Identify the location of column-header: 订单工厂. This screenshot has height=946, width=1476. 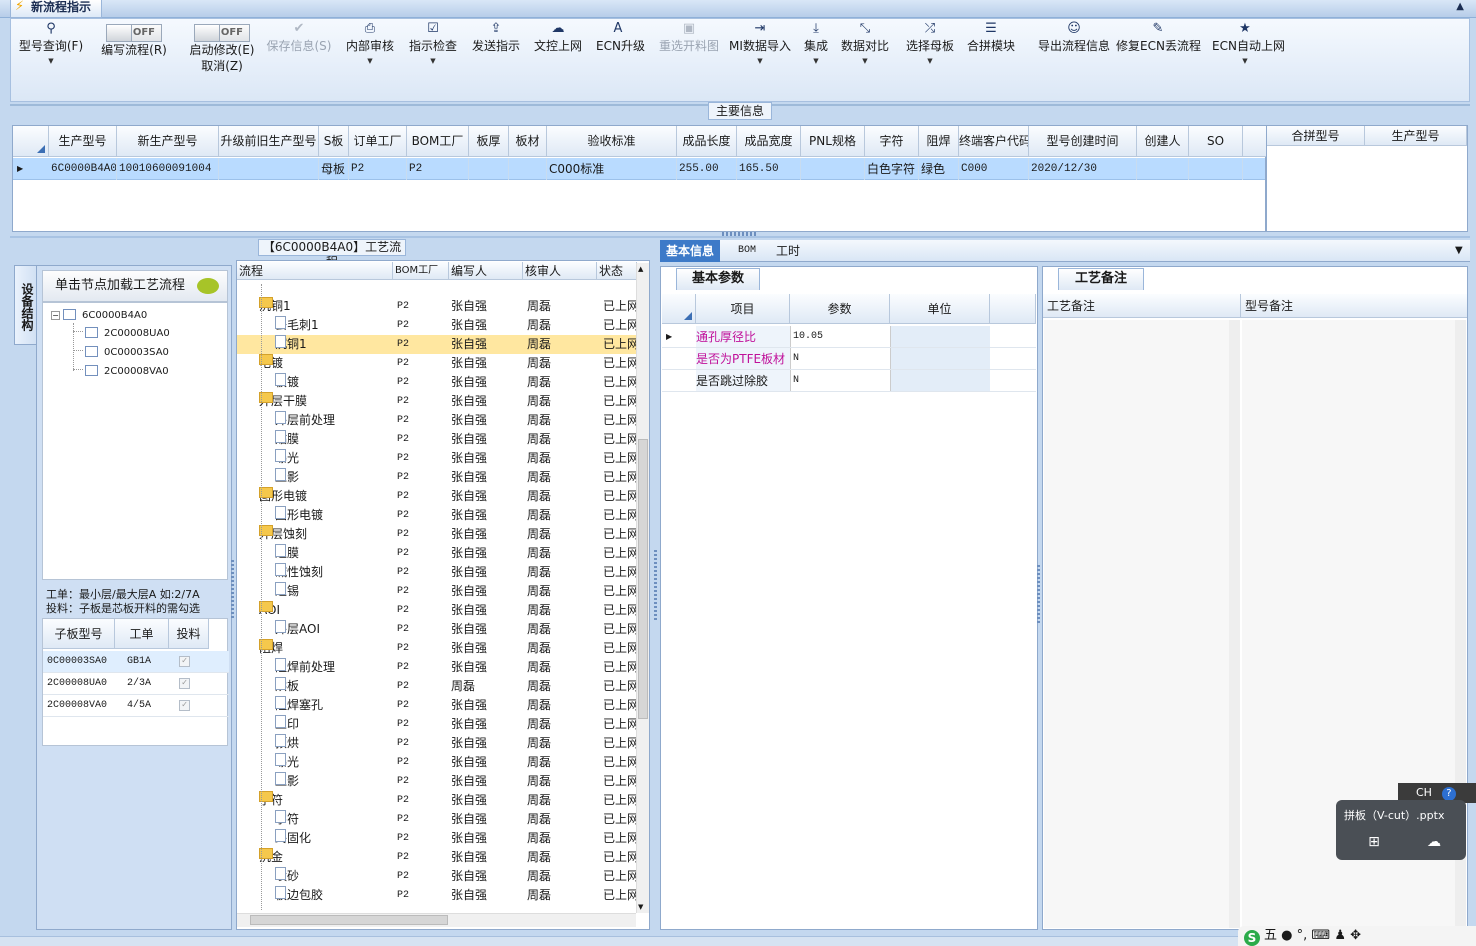
(378, 141).